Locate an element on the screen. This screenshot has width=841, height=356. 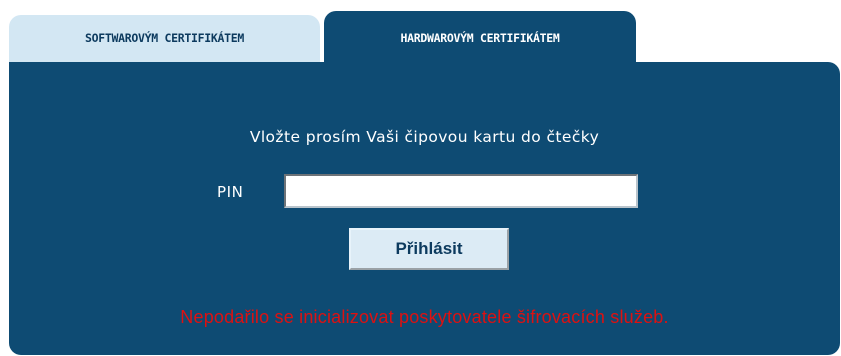
login-button: Přihlásit is located at coordinates (429, 249).